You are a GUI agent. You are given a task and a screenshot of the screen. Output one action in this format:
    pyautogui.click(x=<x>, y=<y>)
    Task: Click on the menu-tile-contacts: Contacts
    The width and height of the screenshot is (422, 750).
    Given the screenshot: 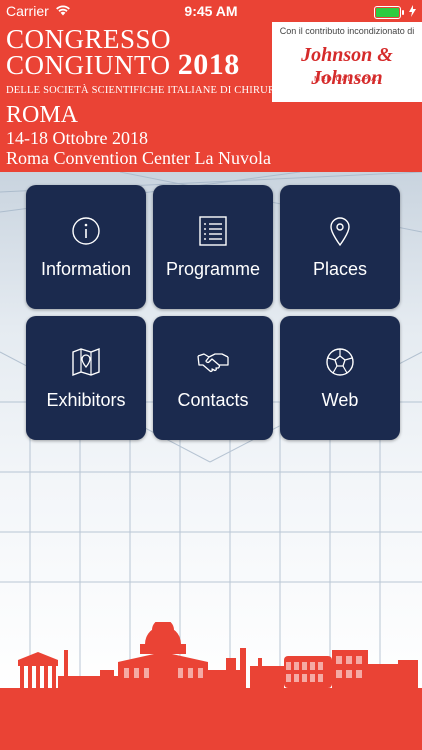 What is the action you would take?
    pyautogui.click(x=213, y=378)
    